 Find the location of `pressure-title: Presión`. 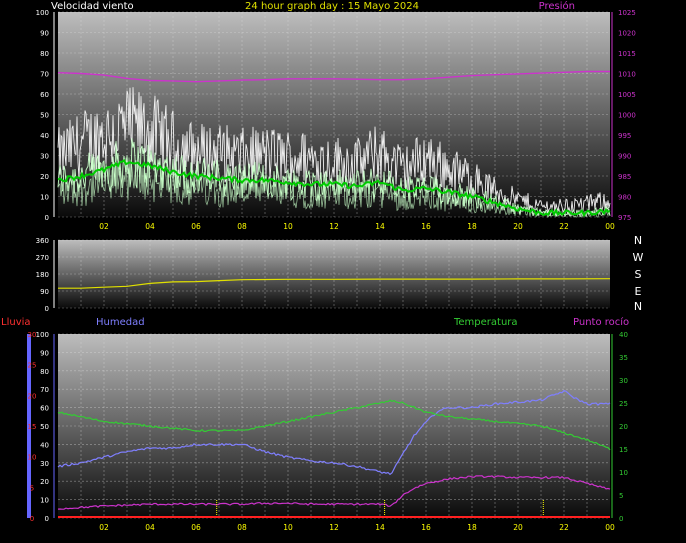

pressure-title: Presión is located at coordinates (557, 6).